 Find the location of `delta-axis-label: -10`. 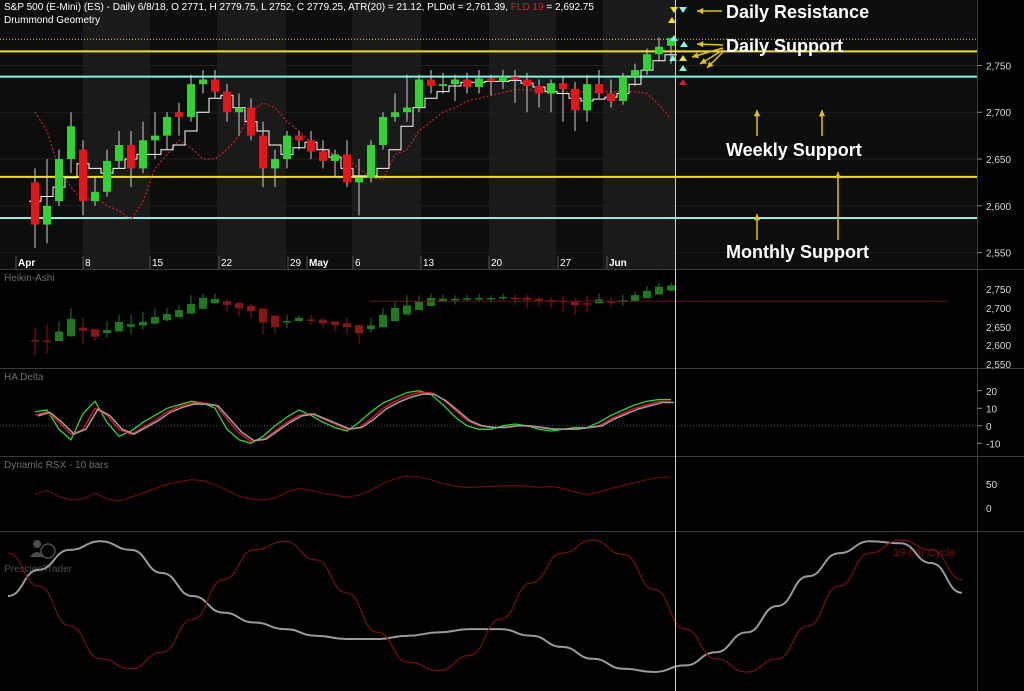

delta-axis-label: -10 is located at coordinates (993, 444).